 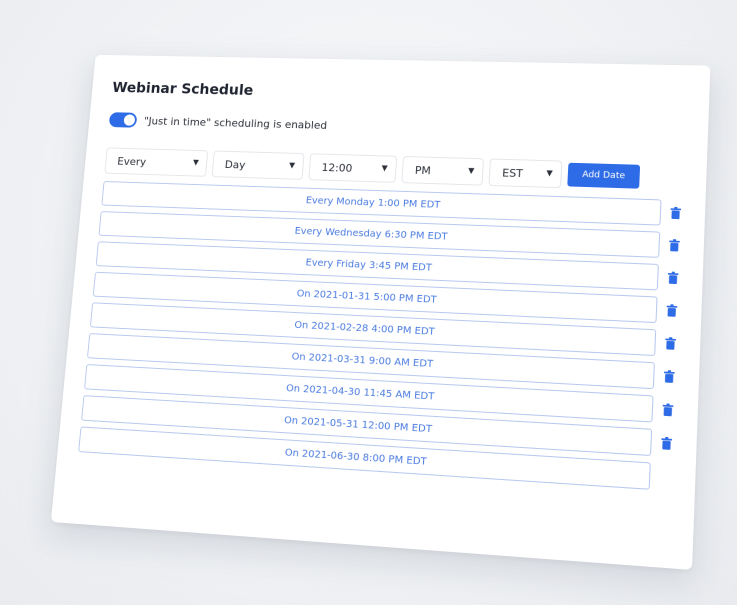 I want to click on panel-title: Webinar Schedule, so click(x=182, y=88).